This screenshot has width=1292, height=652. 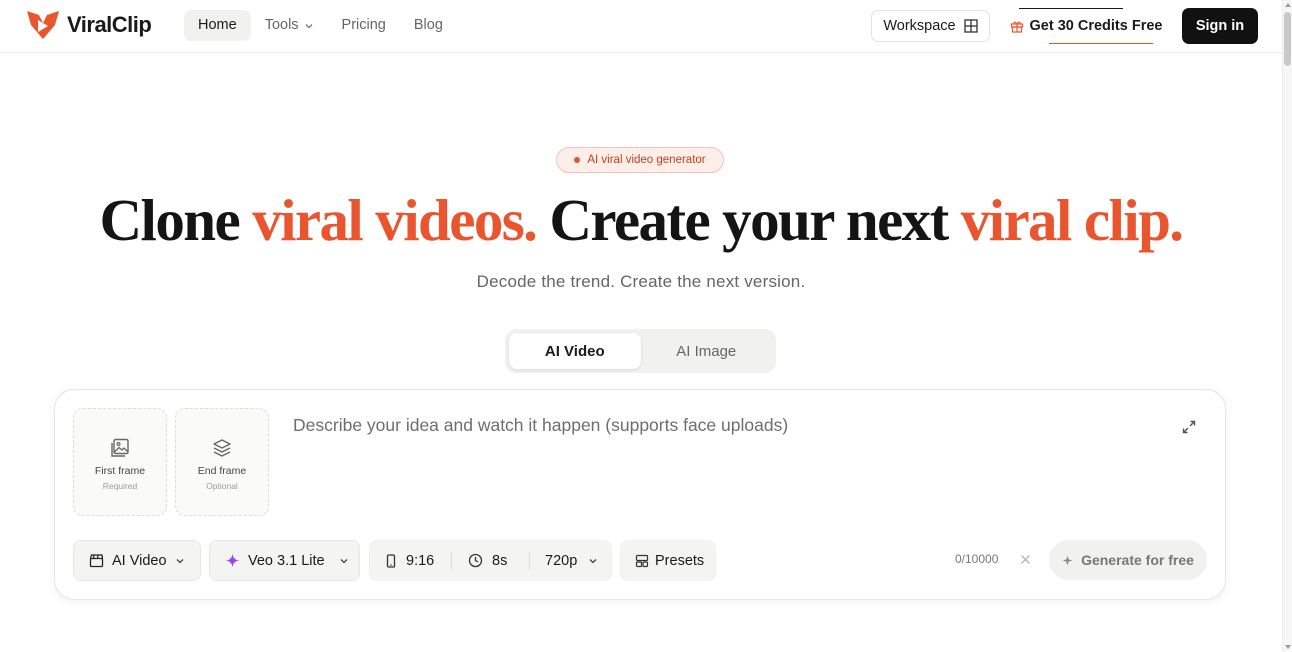 I want to click on expand-button, so click(x=1189, y=427).